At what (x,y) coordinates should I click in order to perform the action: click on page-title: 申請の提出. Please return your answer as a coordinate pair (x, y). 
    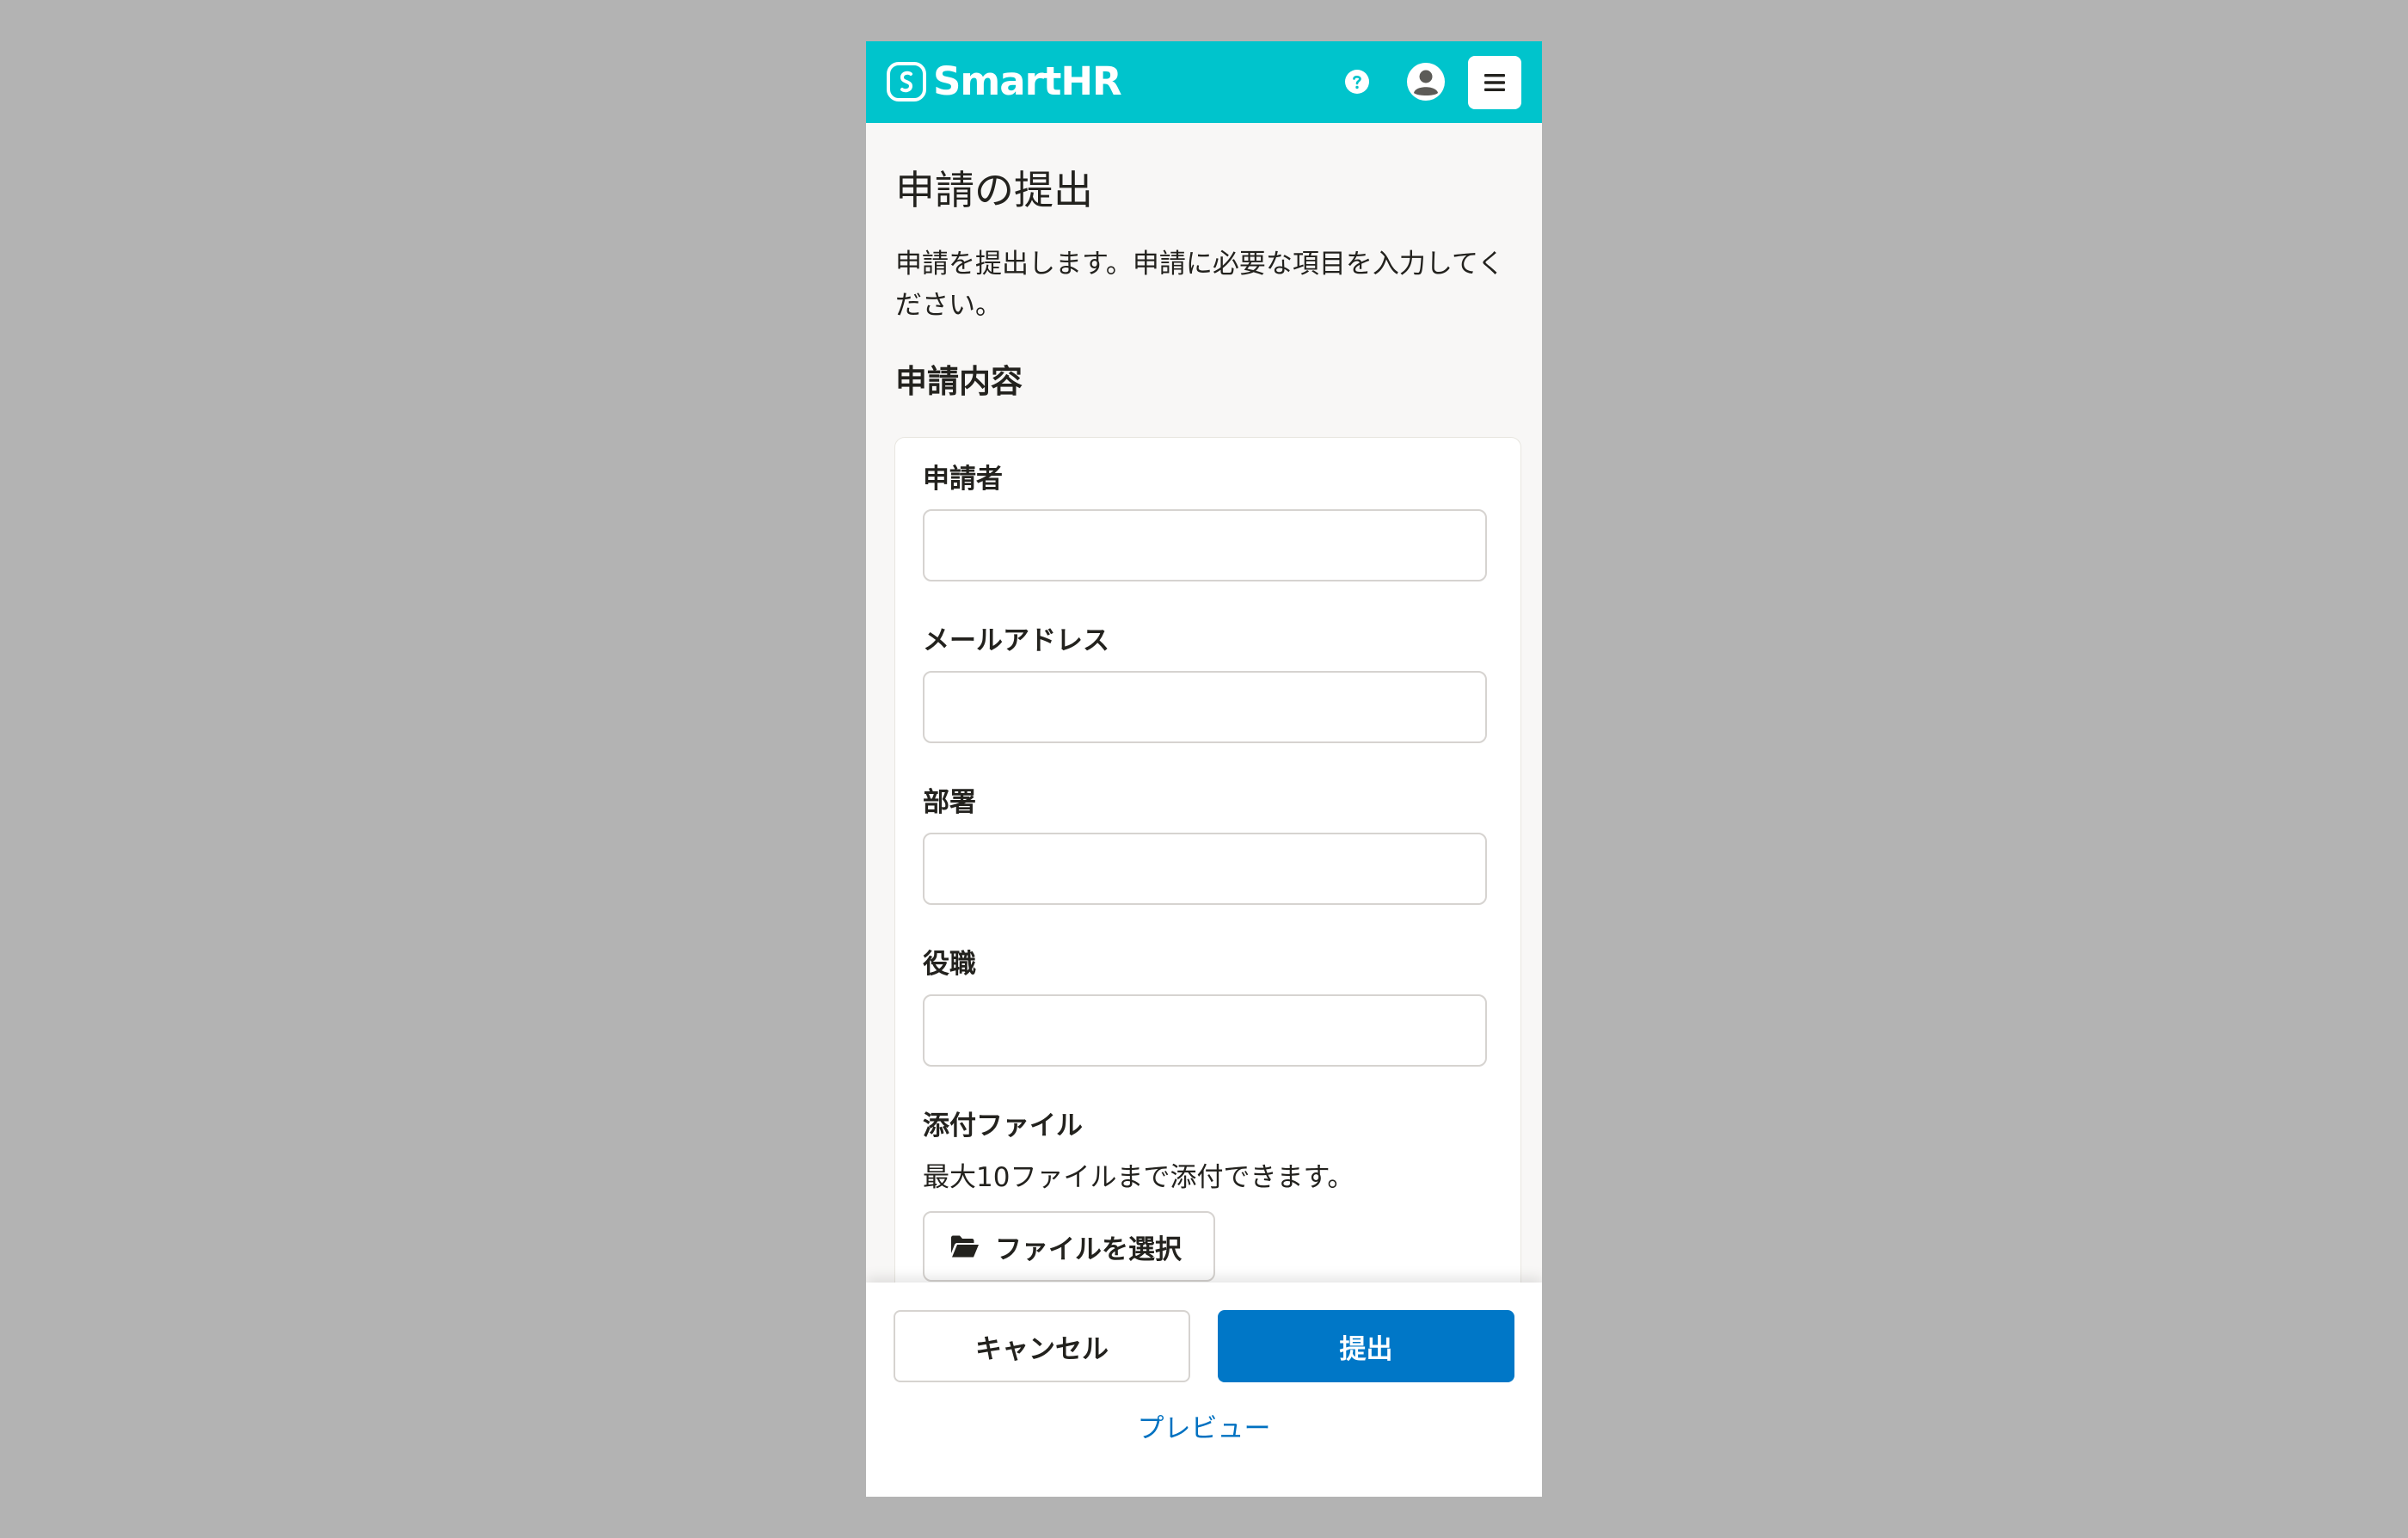
    Looking at the image, I should click on (994, 190).